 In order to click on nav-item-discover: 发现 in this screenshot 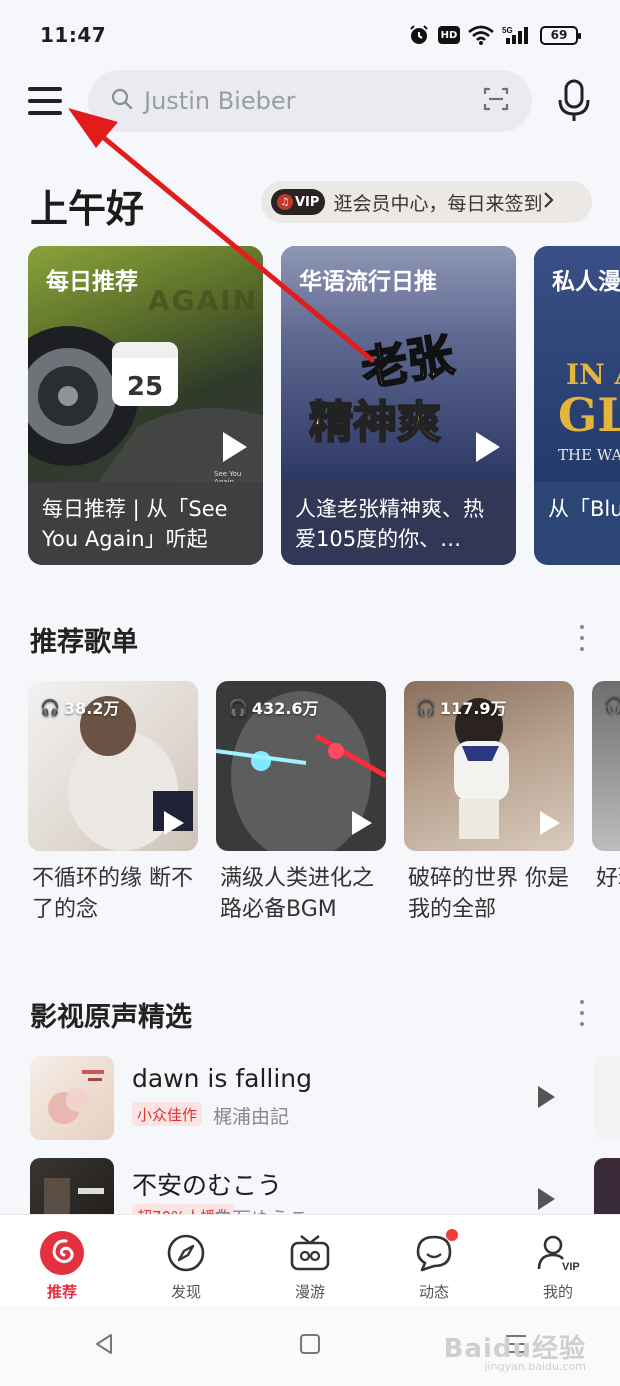, I will do `click(186, 1260)`.